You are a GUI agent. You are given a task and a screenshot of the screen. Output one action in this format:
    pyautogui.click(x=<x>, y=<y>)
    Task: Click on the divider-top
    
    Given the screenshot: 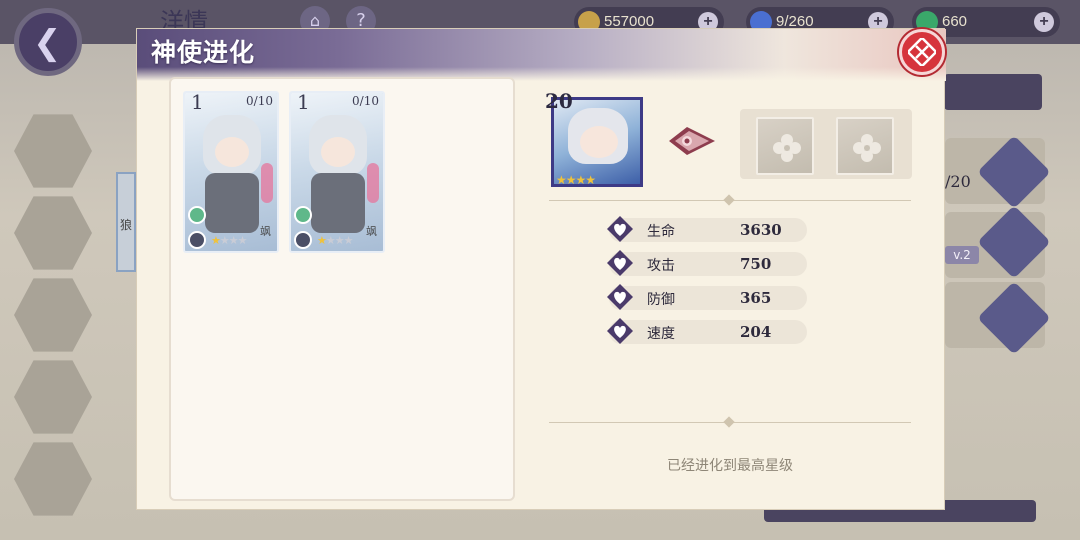 What is the action you would take?
    pyautogui.click(x=730, y=200)
    